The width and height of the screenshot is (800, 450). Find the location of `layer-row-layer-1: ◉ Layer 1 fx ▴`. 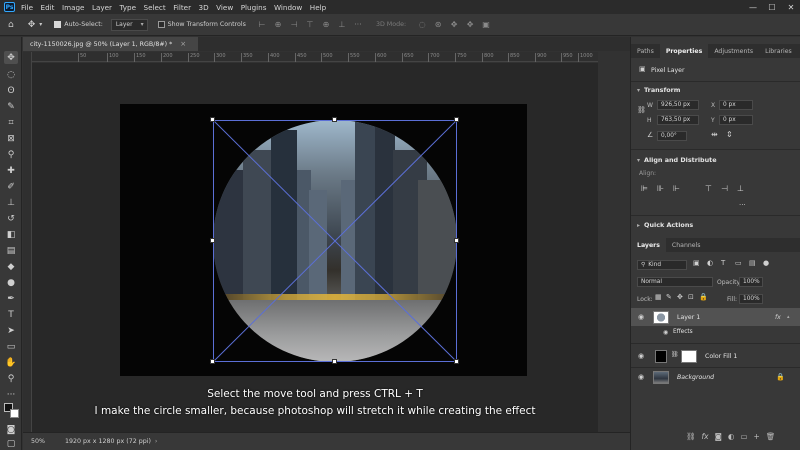

layer-row-layer-1: ◉ Layer 1 fx ▴ is located at coordinates (715, 317).